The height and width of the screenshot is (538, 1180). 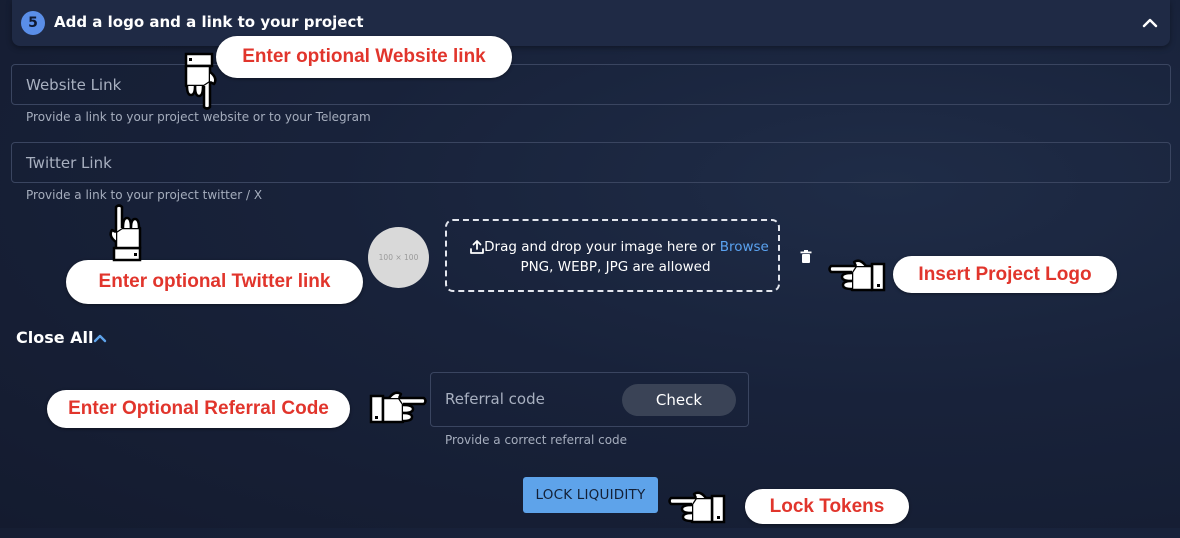 I want to click on dropzone-instruction: Drag and drop your image here or Browse, so click(x=612, y=247).